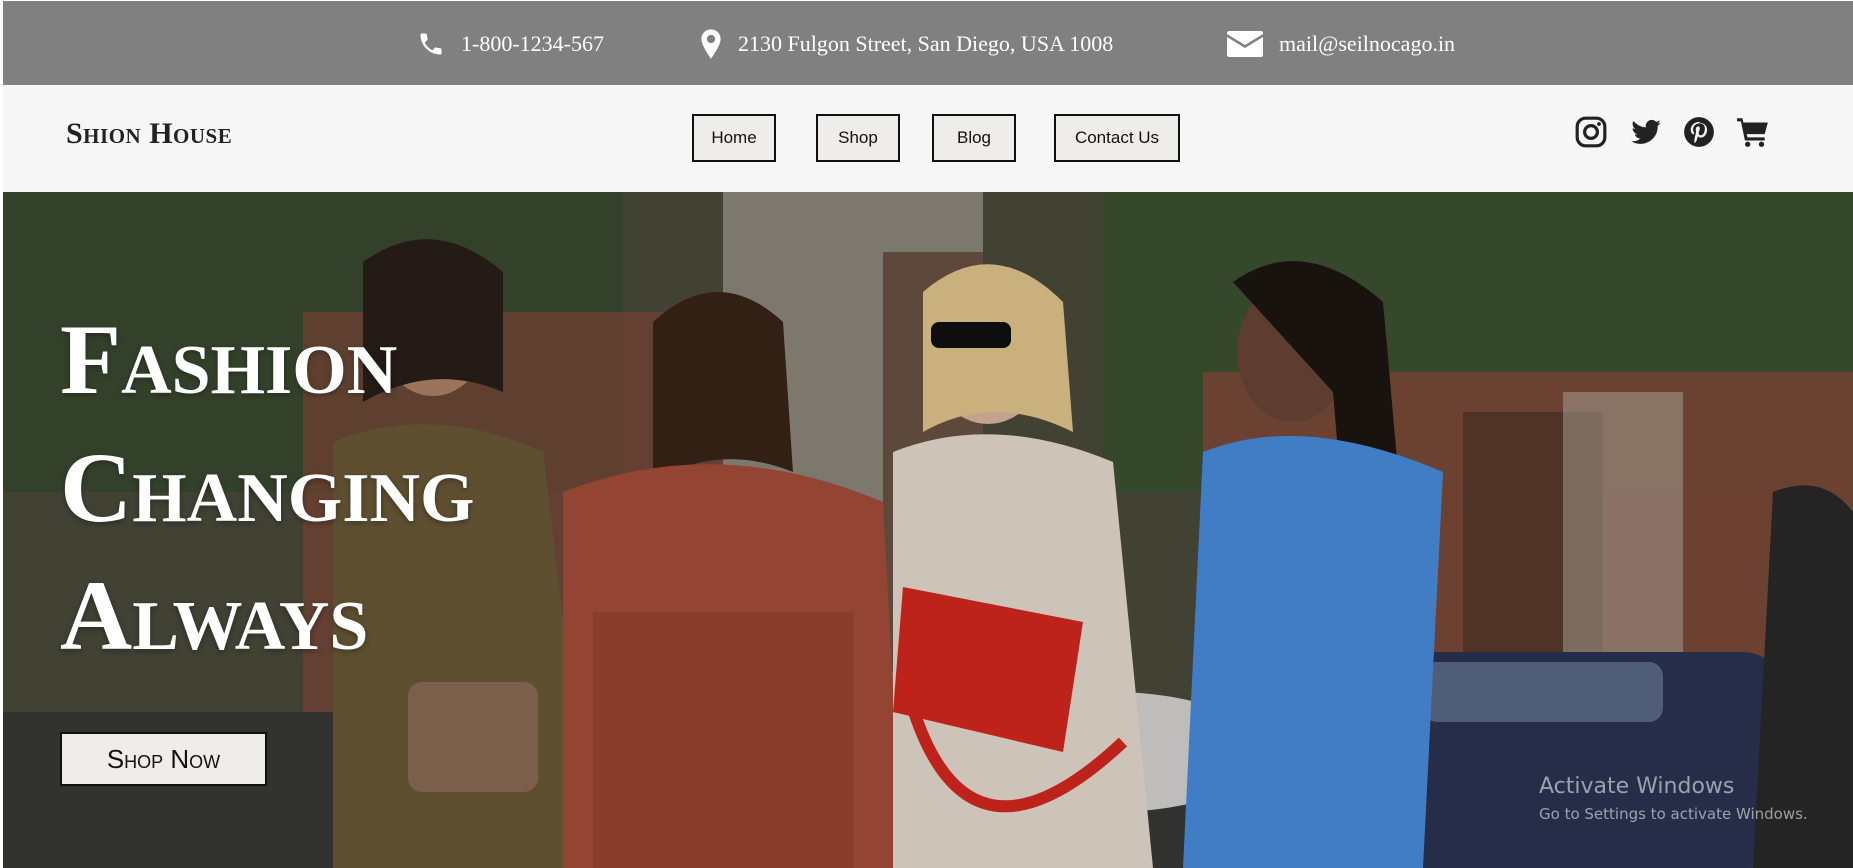  Describe the element at coordinates (734, 138) in the screenshot. I see `nav-home-button: Home` at that location.